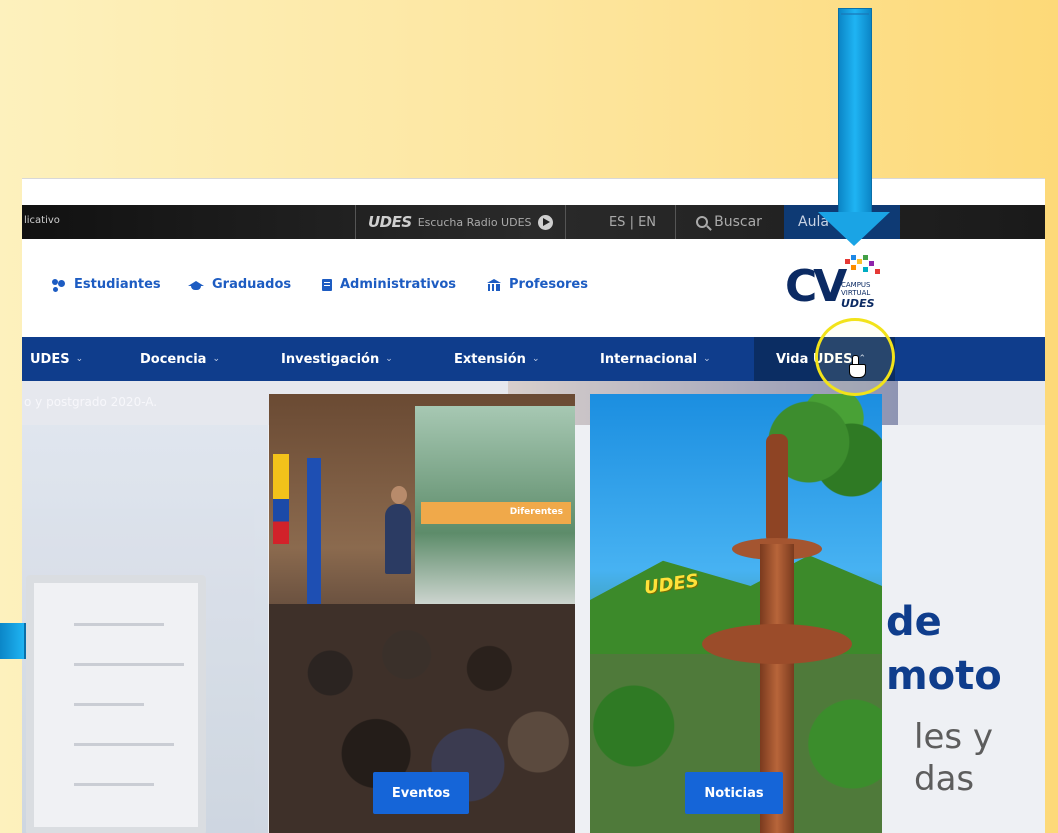  I want to click on hero-line-4: das, so click(944, 779).